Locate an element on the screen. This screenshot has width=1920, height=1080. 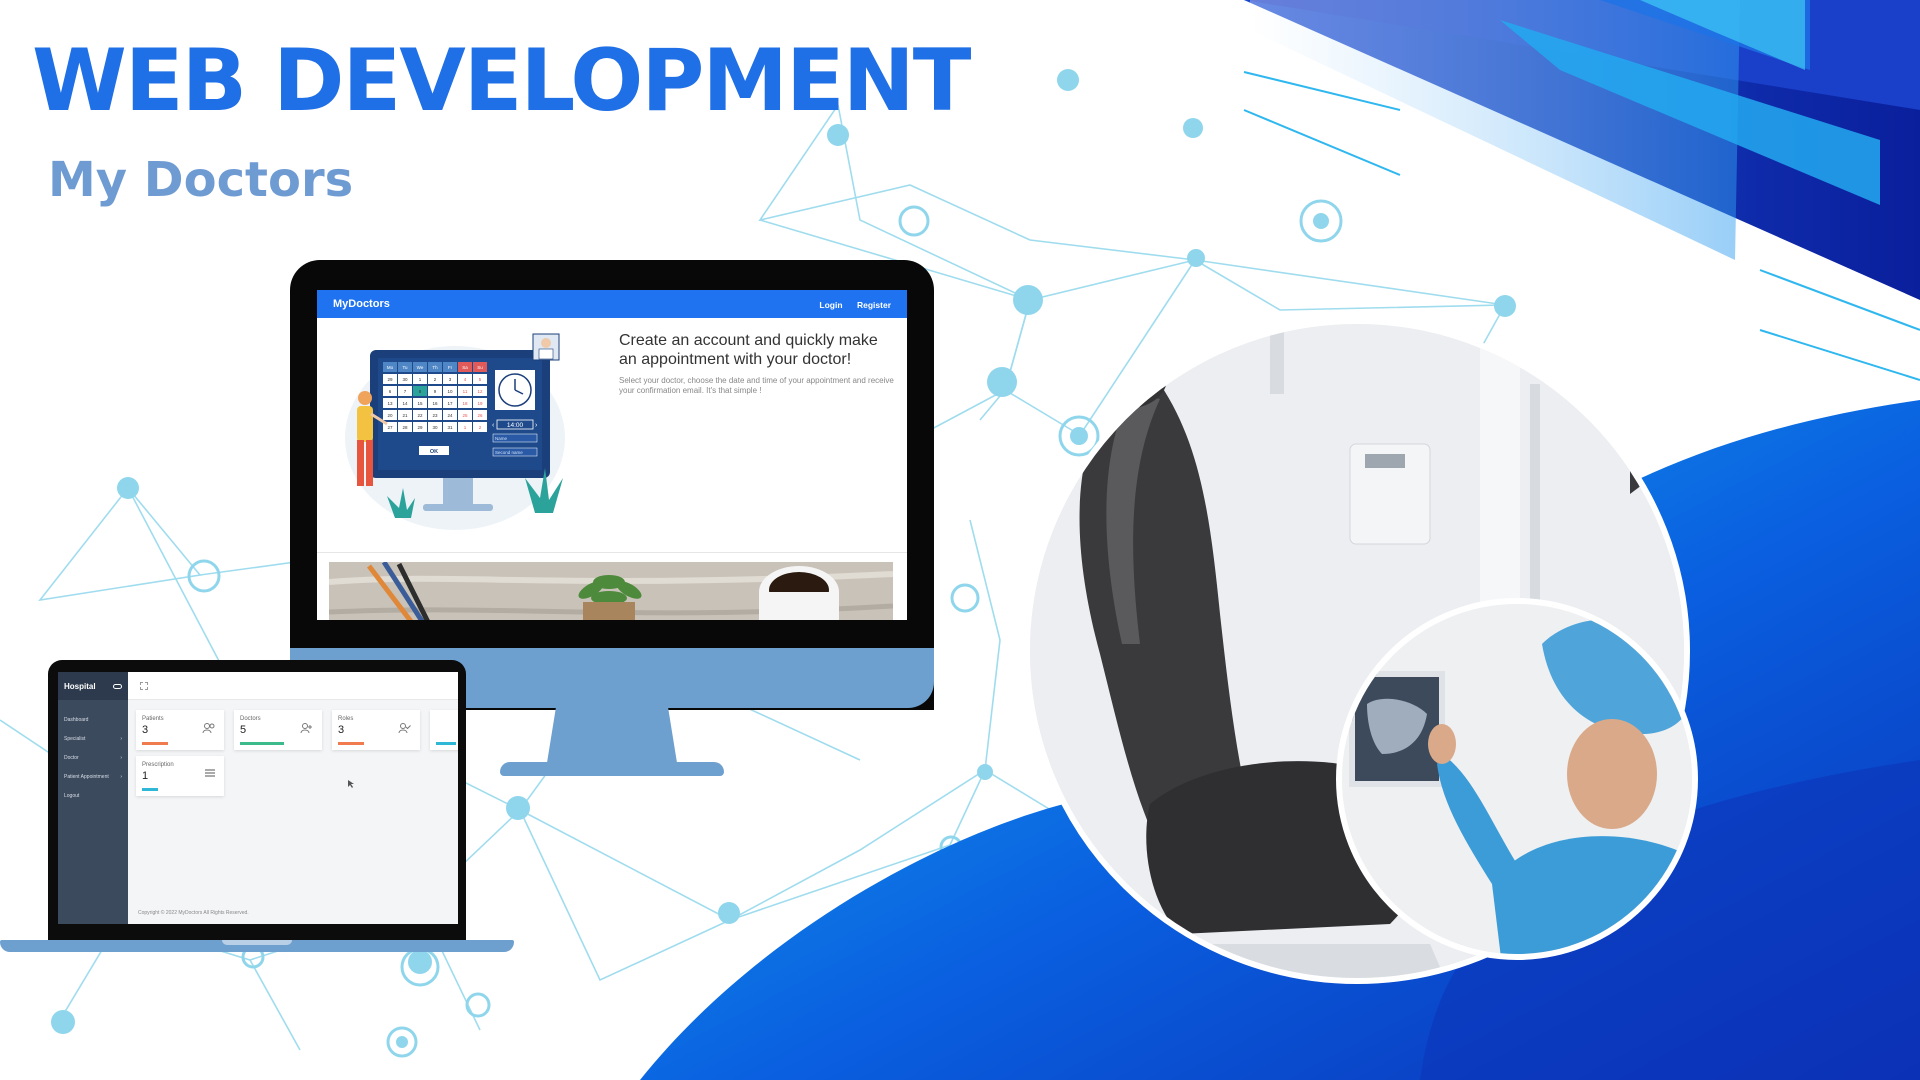
register-link: Register is located at coordinates (874, 305).